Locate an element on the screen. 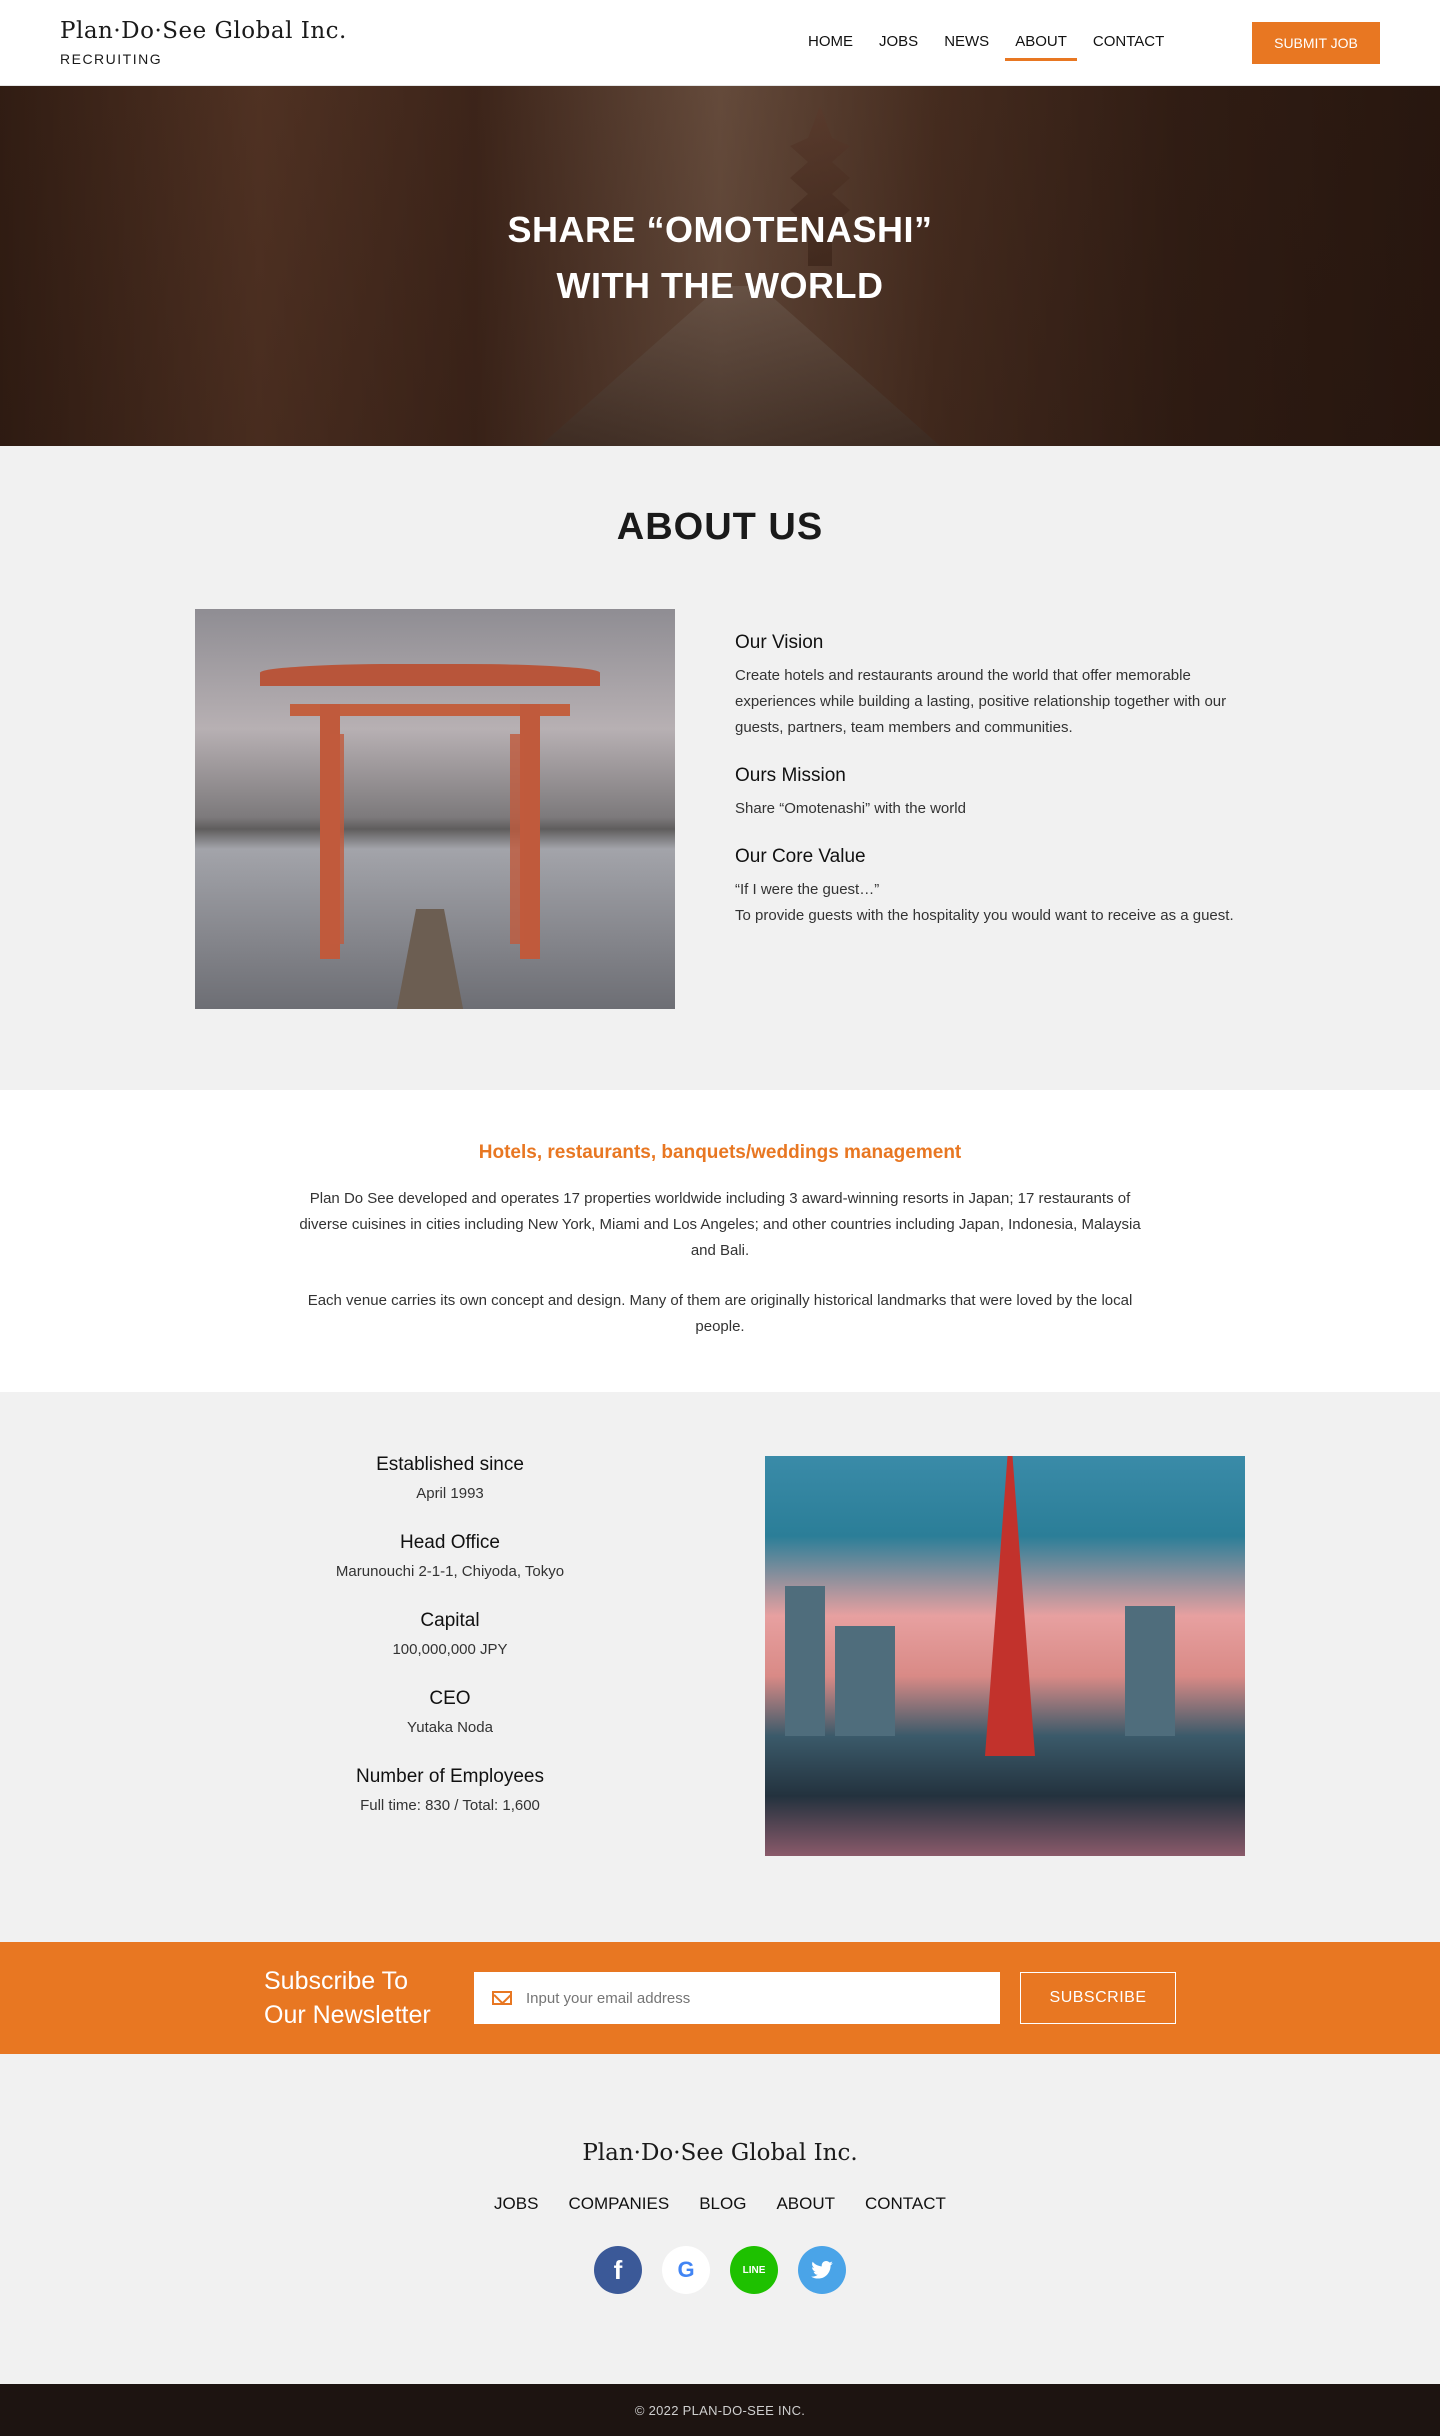 This screenshot has width=1440, height=2436. fact-label: CEO is located at coordinates (450, 1698).